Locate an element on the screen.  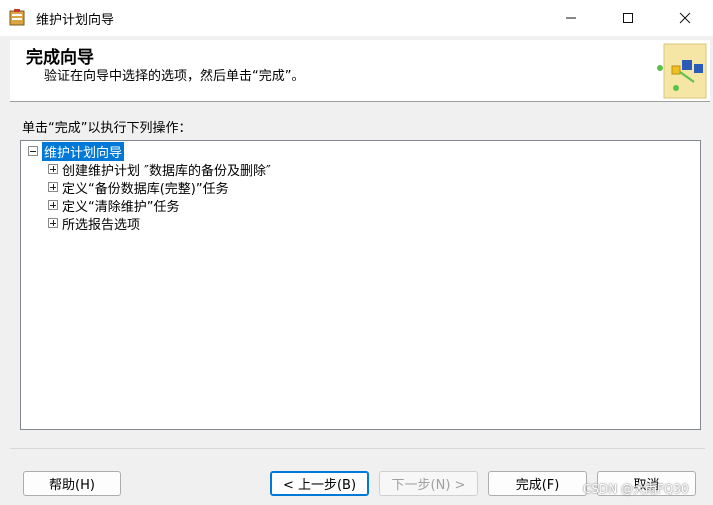
back-button: < 上一步(B) is located at coordinates (319, 483).